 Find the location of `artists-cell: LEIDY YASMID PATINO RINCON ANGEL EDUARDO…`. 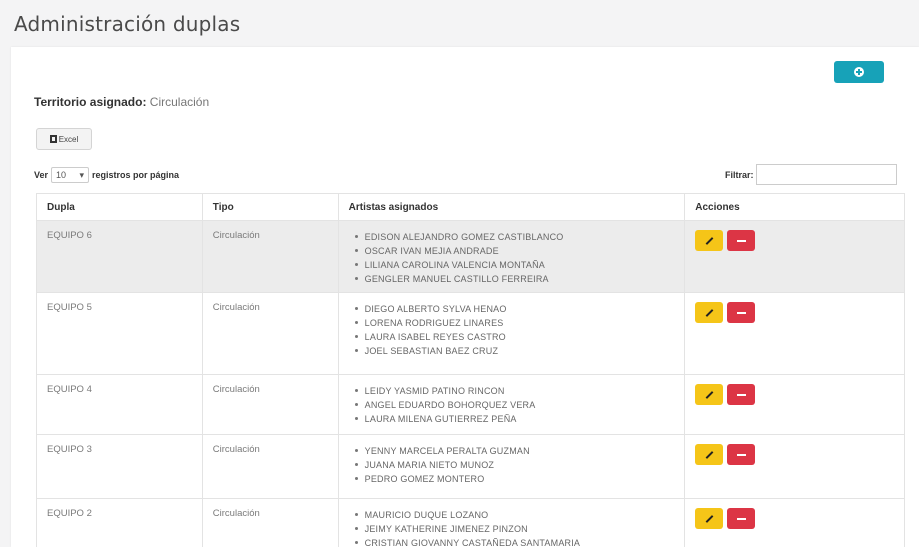

artists-cell: LEIDY YASMID PATINO RINCON ANGEL EDUARDO… is located at coordinates (511, 404).